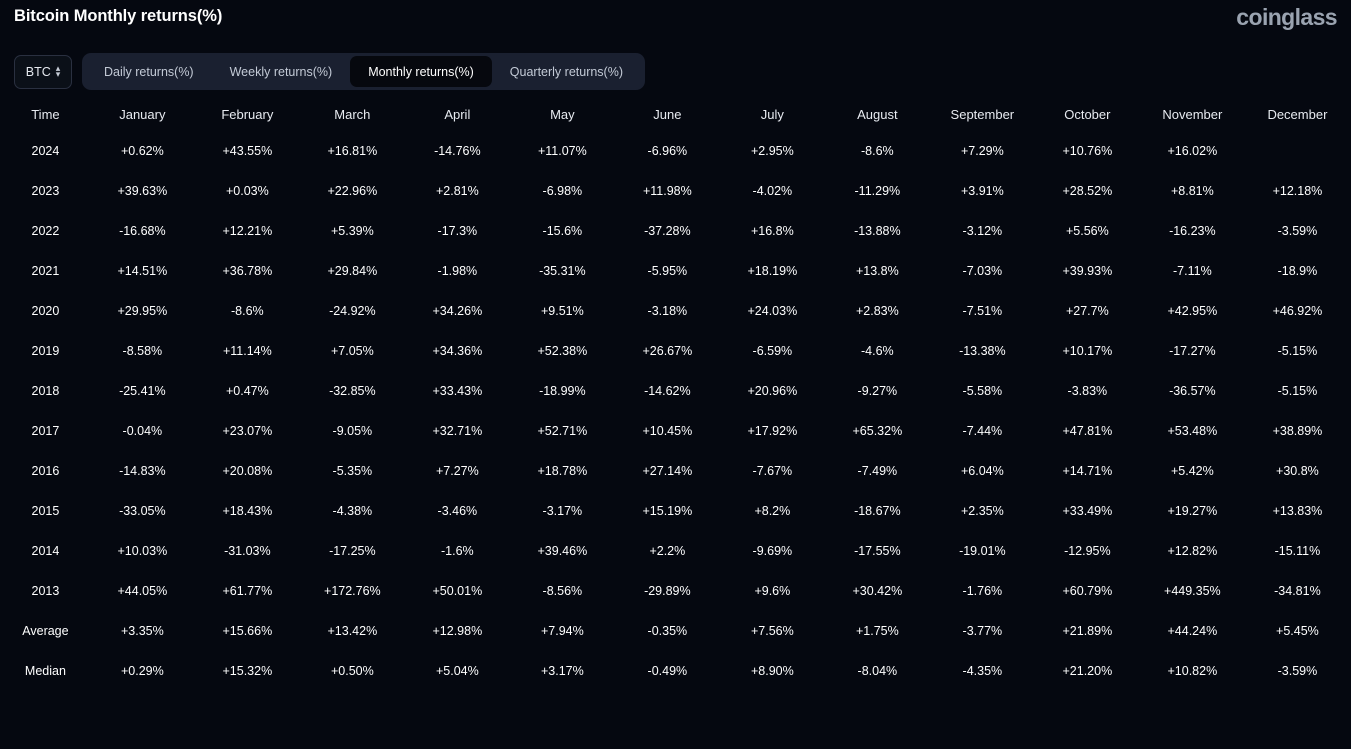  What do you see at coordinates (1192, 310) in the screenshot?
I see `cell-2020-november: +42.95%` at bounding box center [1192, 310].